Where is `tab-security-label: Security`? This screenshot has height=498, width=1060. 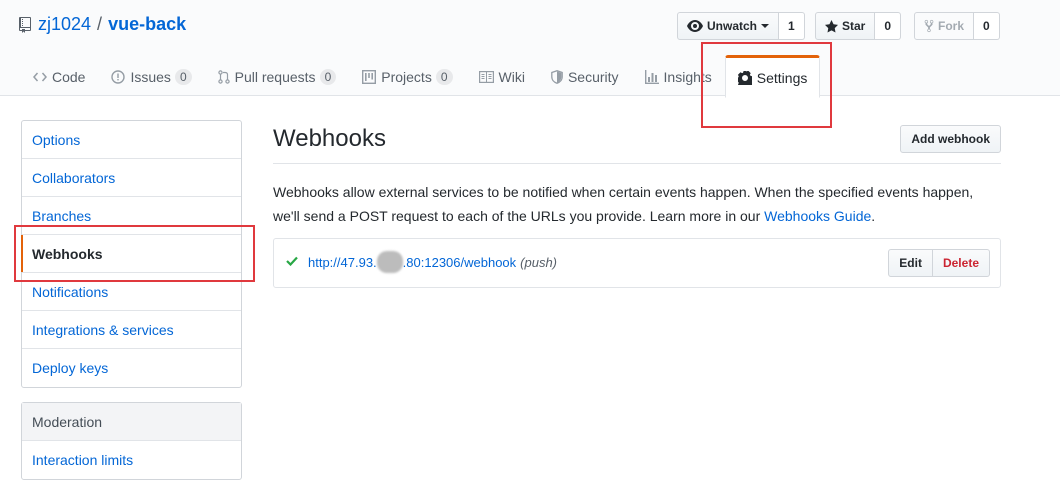 tab-security-label: Security is located at coordinates (593, 77).